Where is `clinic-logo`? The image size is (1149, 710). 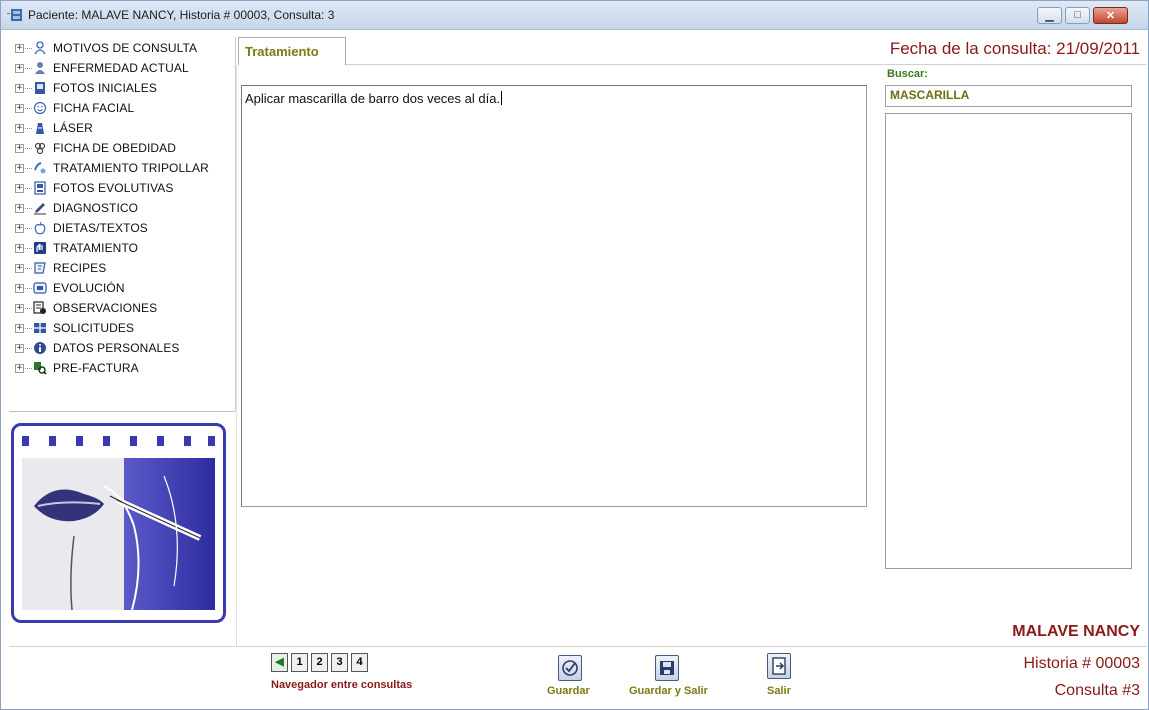
clinic-logo is located at coordinates (118, 523).